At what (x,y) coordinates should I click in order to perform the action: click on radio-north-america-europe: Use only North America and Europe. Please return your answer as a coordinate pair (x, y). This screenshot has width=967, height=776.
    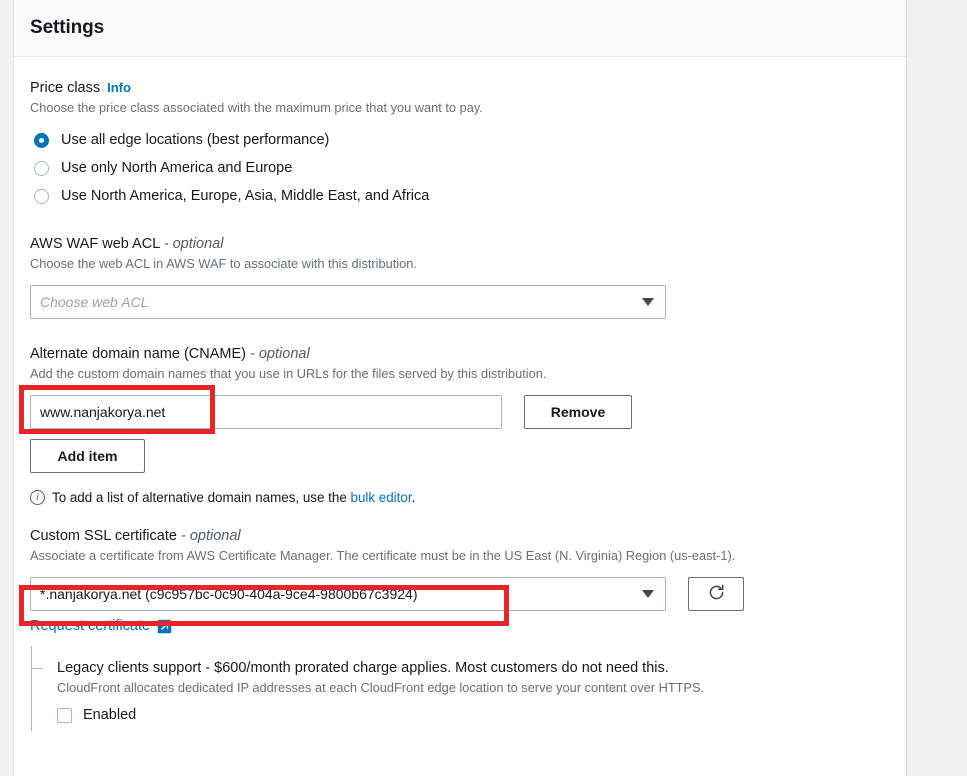
    Looking at the image, I should click on (460, 168).